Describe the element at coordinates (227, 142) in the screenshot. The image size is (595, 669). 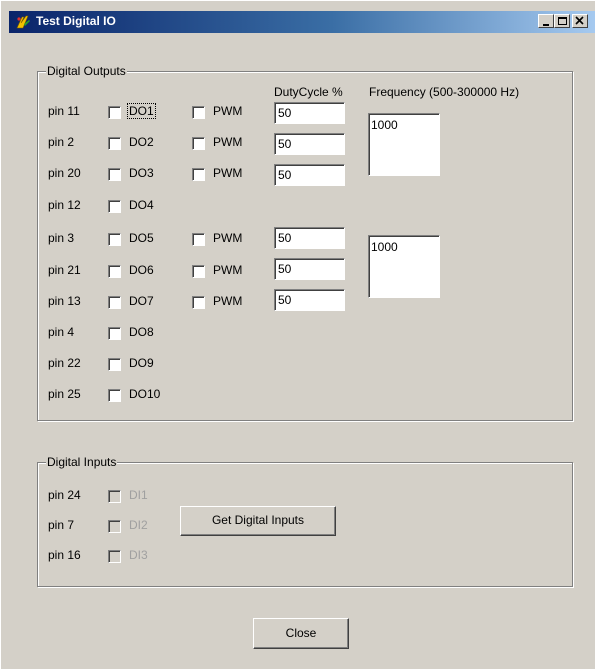
I see `pwm2-label: PWM` at that location.